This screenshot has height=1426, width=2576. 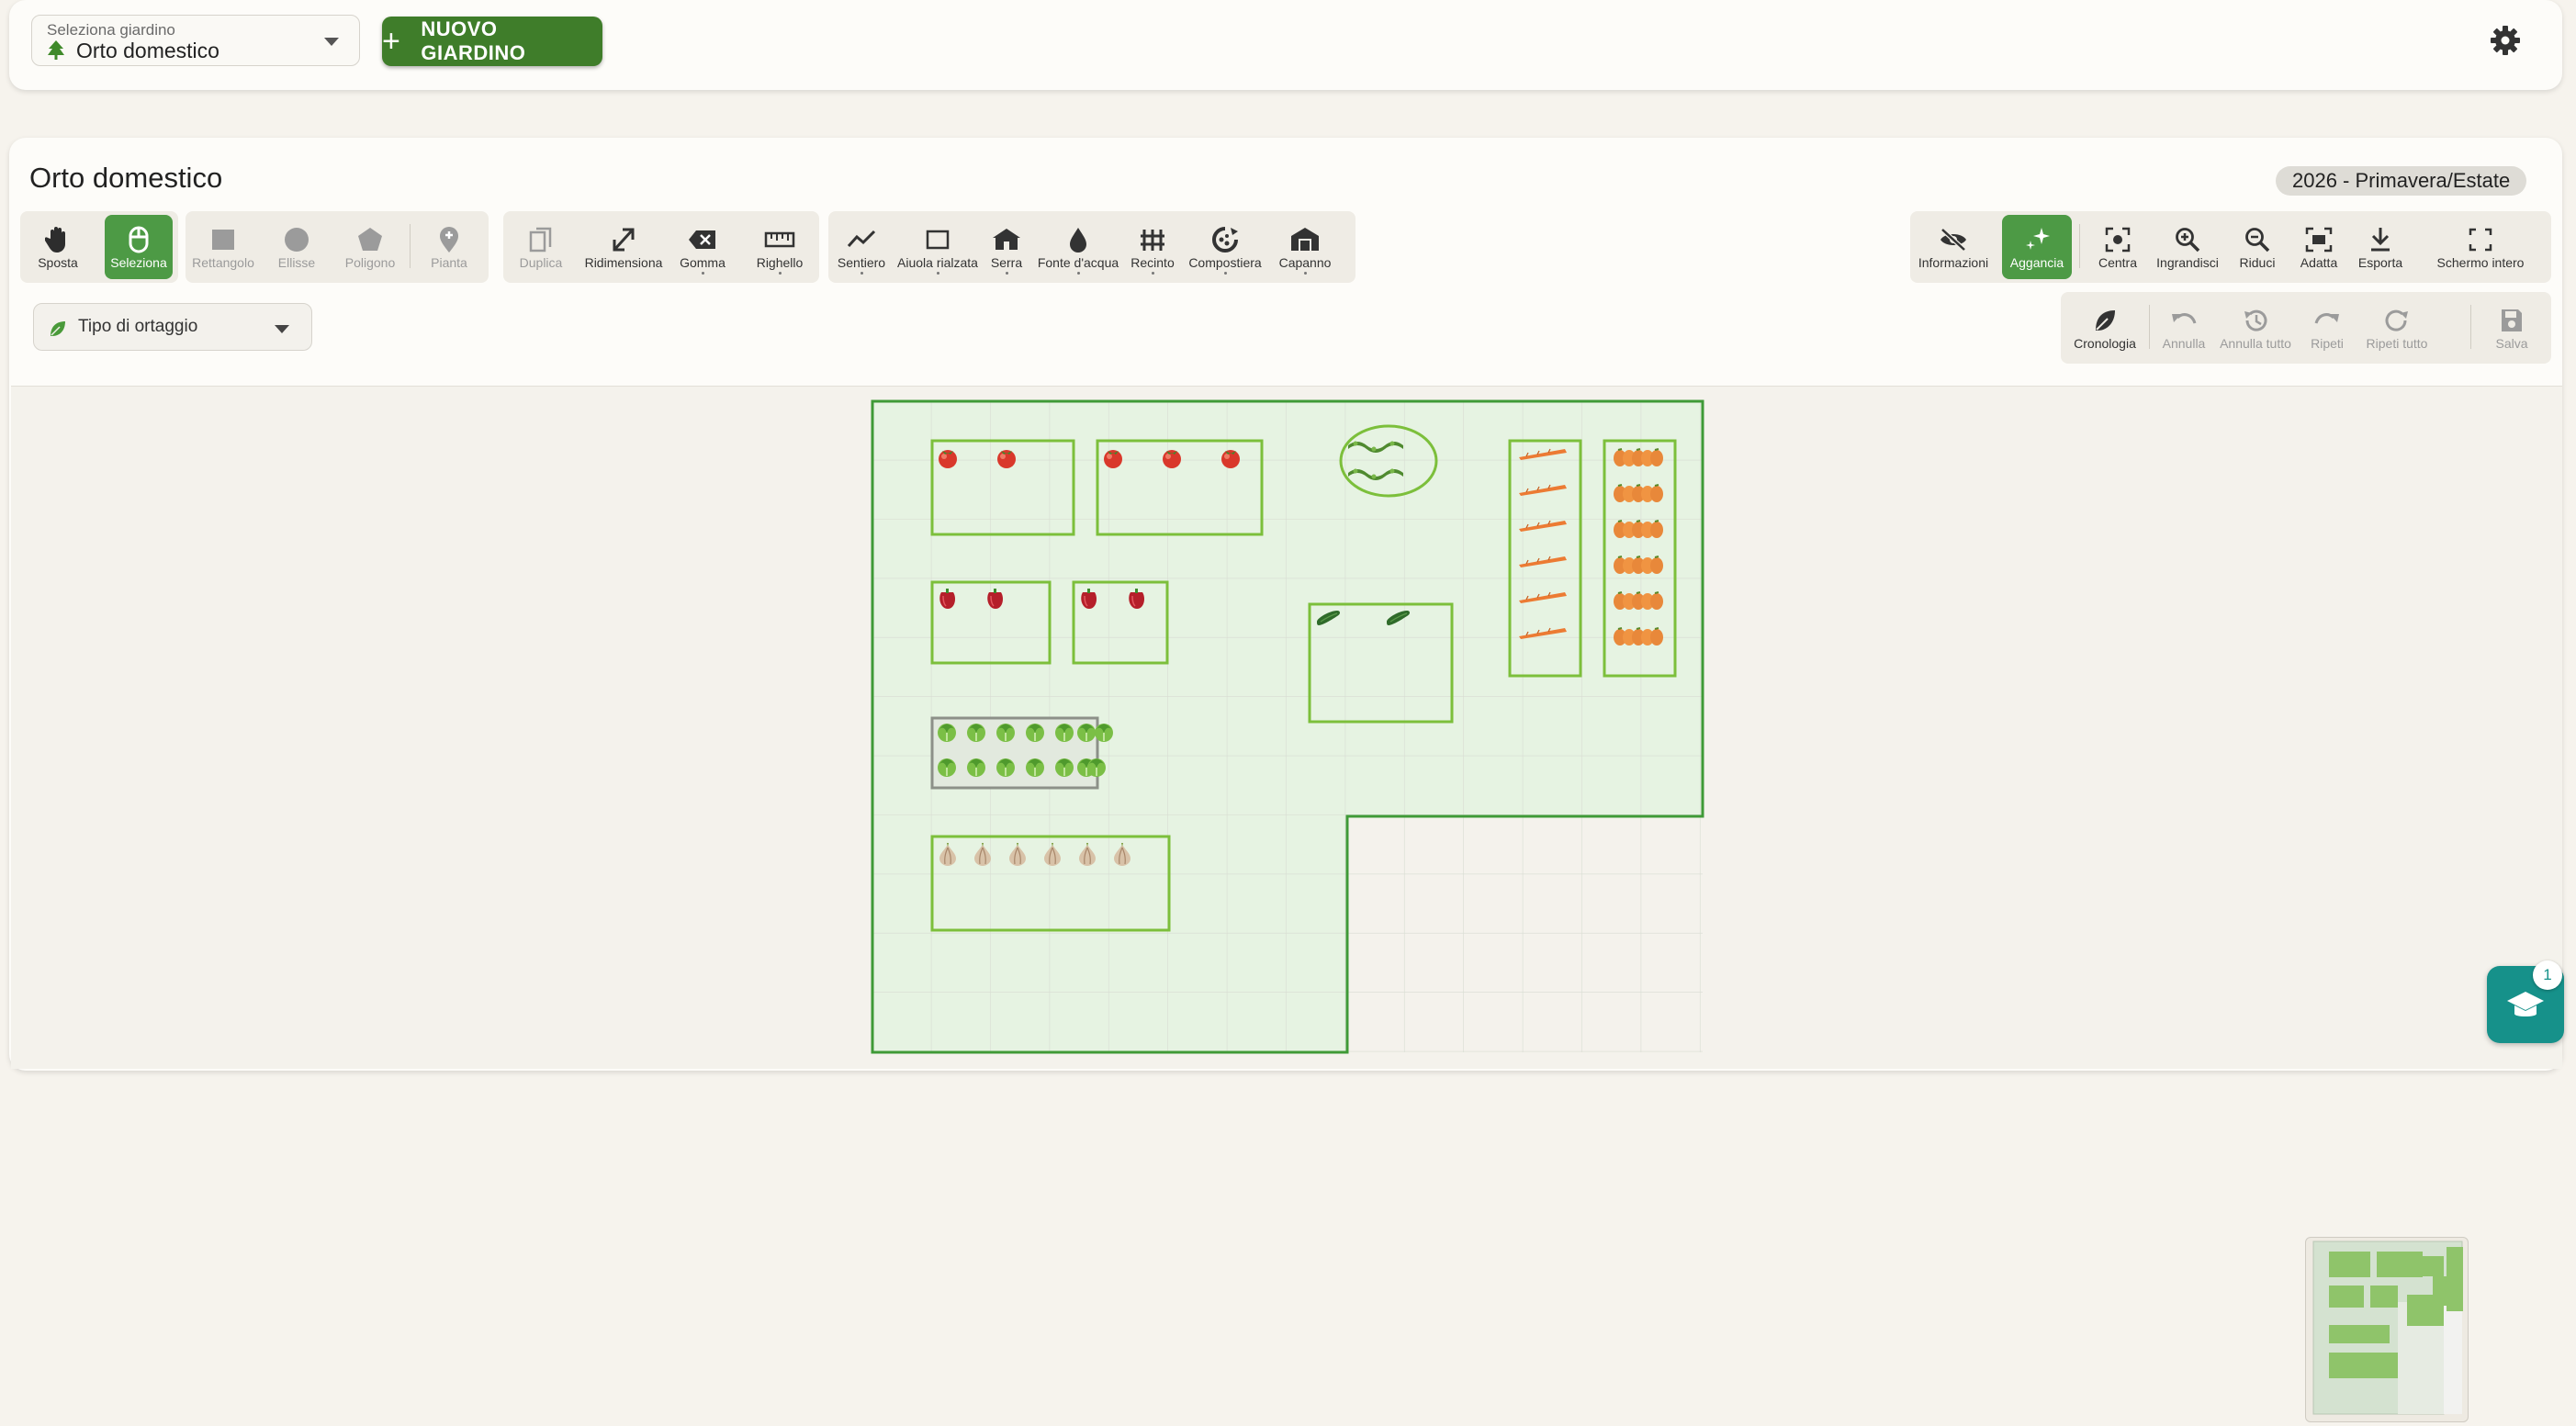 What do you see at coordinates (1153, 263) in the screenshot?
I see `tool-label: Recinto` at bounding box center [1153, 263].